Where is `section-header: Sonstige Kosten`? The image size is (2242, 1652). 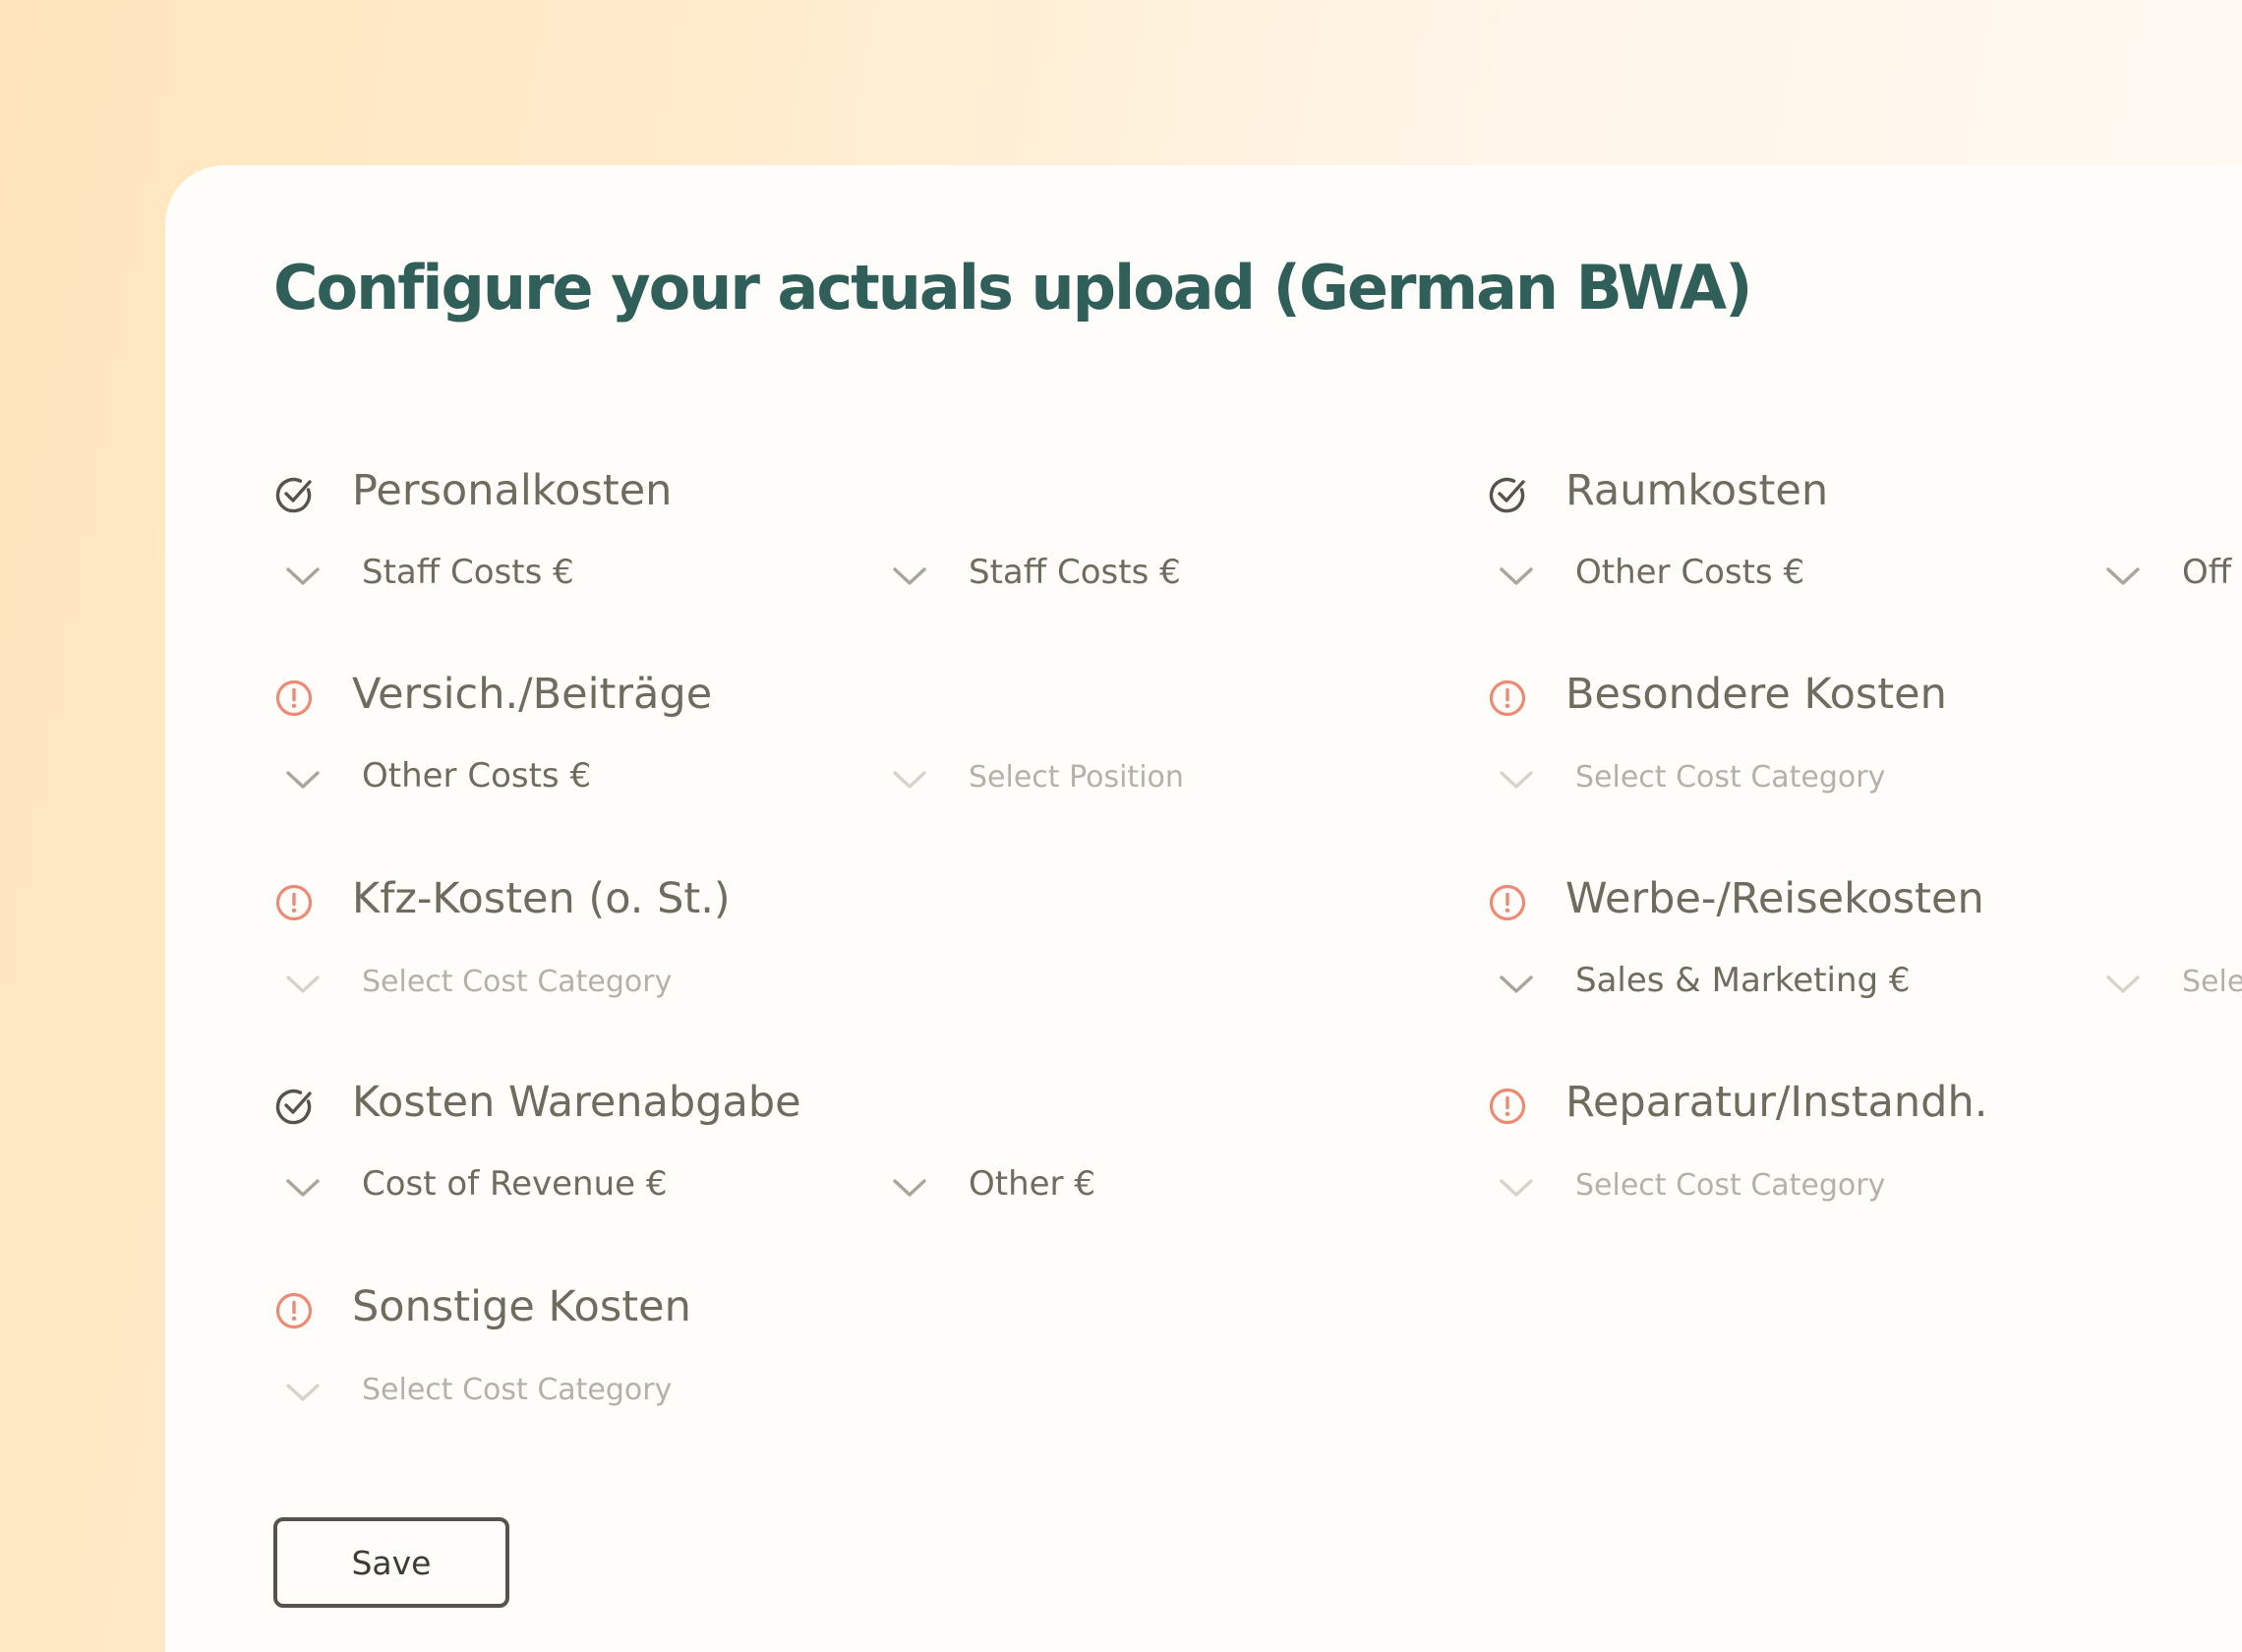
section-header: Sonstige Kosten is located at coordinates (863, 1310).